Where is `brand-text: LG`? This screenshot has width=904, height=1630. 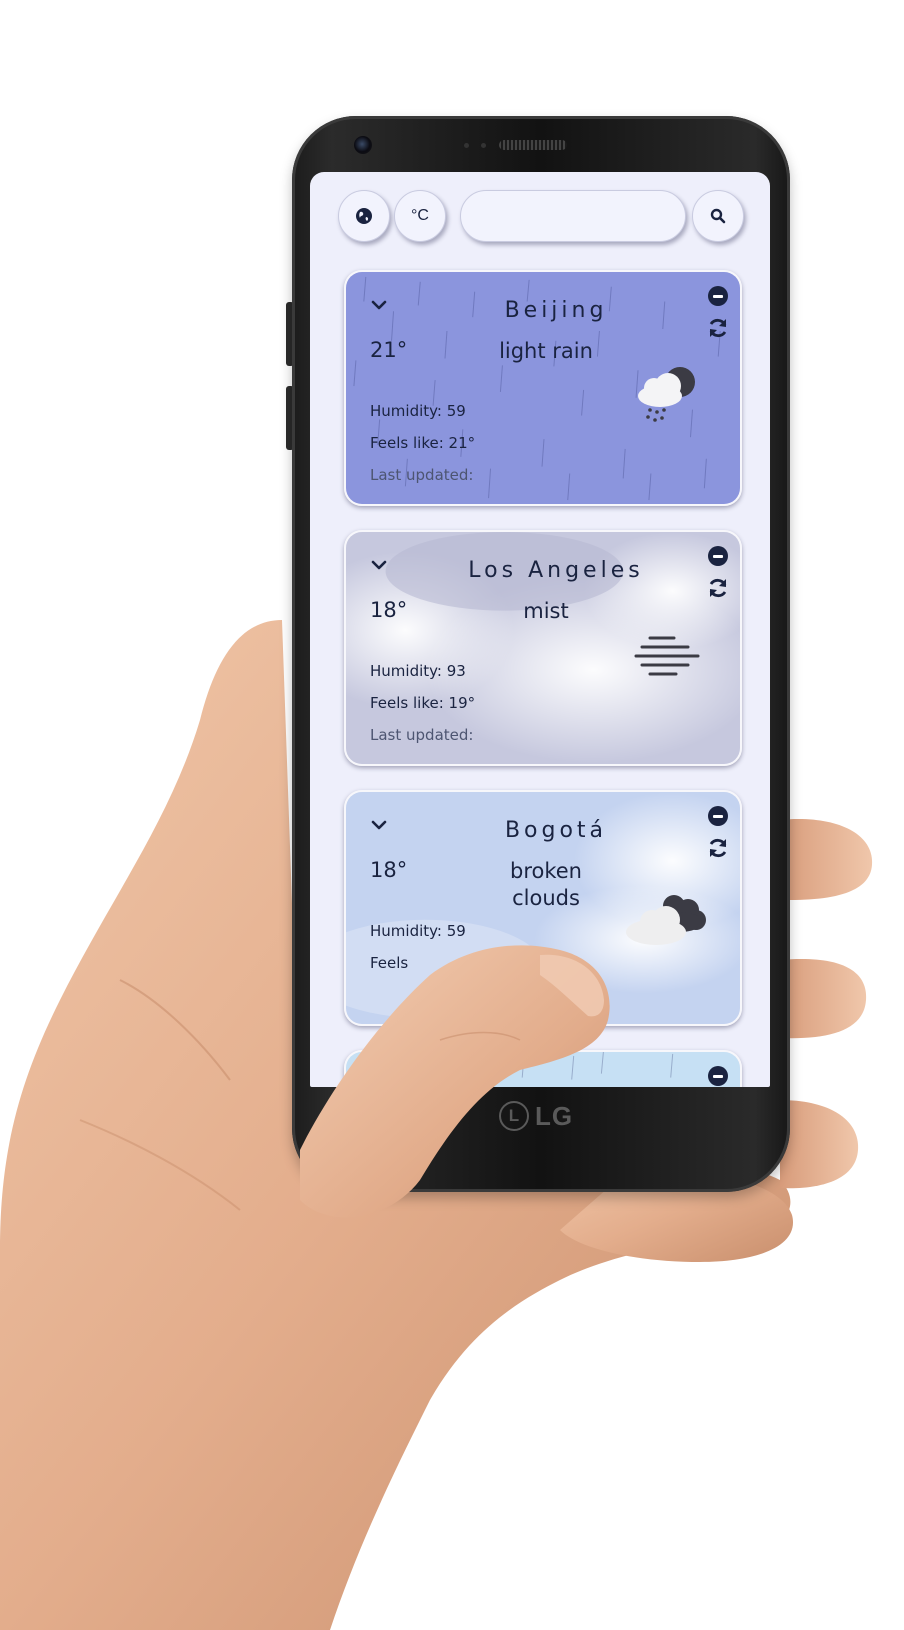
brand-text: LG is located at coordinates (554, 1115).